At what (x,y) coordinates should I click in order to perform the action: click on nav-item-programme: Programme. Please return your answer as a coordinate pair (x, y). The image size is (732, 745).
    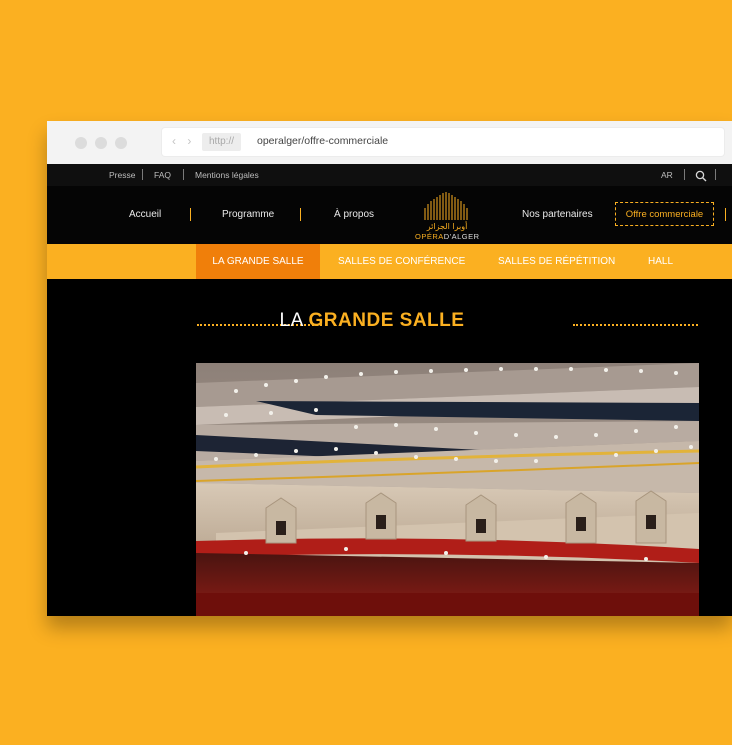
    Looking at the image, I should click on (248, 214).